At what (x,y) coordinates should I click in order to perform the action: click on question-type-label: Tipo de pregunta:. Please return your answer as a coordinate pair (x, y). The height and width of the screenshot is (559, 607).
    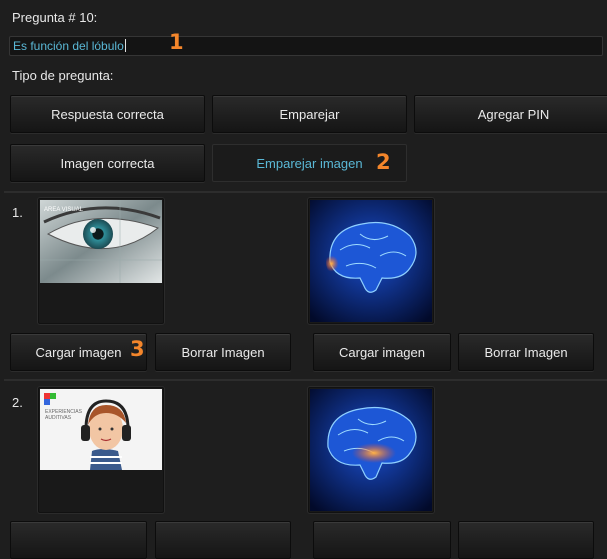
    Looking at the image, I should click on (63, 75).